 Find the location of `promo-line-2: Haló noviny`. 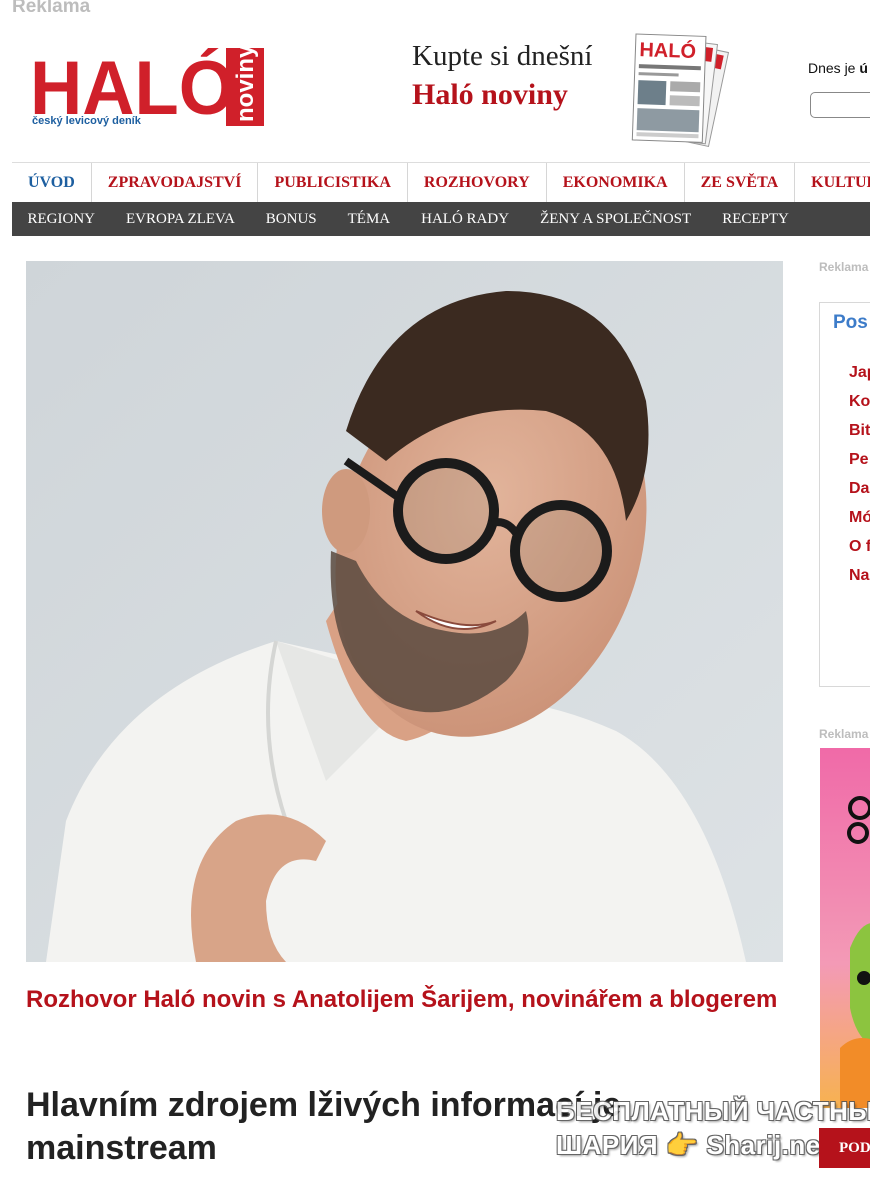

promo-line-2: Haló noviny is located at coordinates (490, 94).